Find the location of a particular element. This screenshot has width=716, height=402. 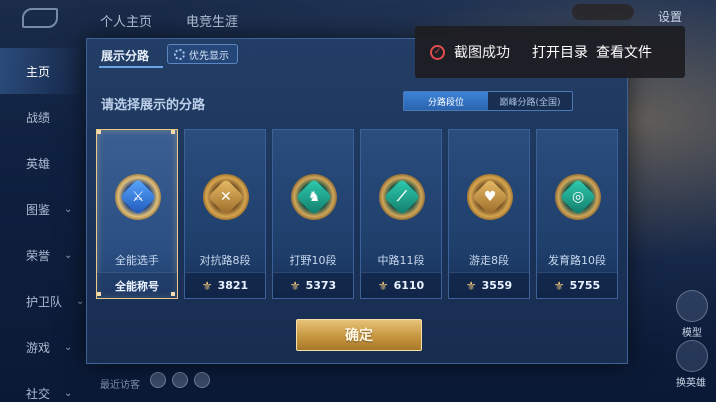

lane-card-footer: ⚜ 3559 is located at coordinates (489, 285).